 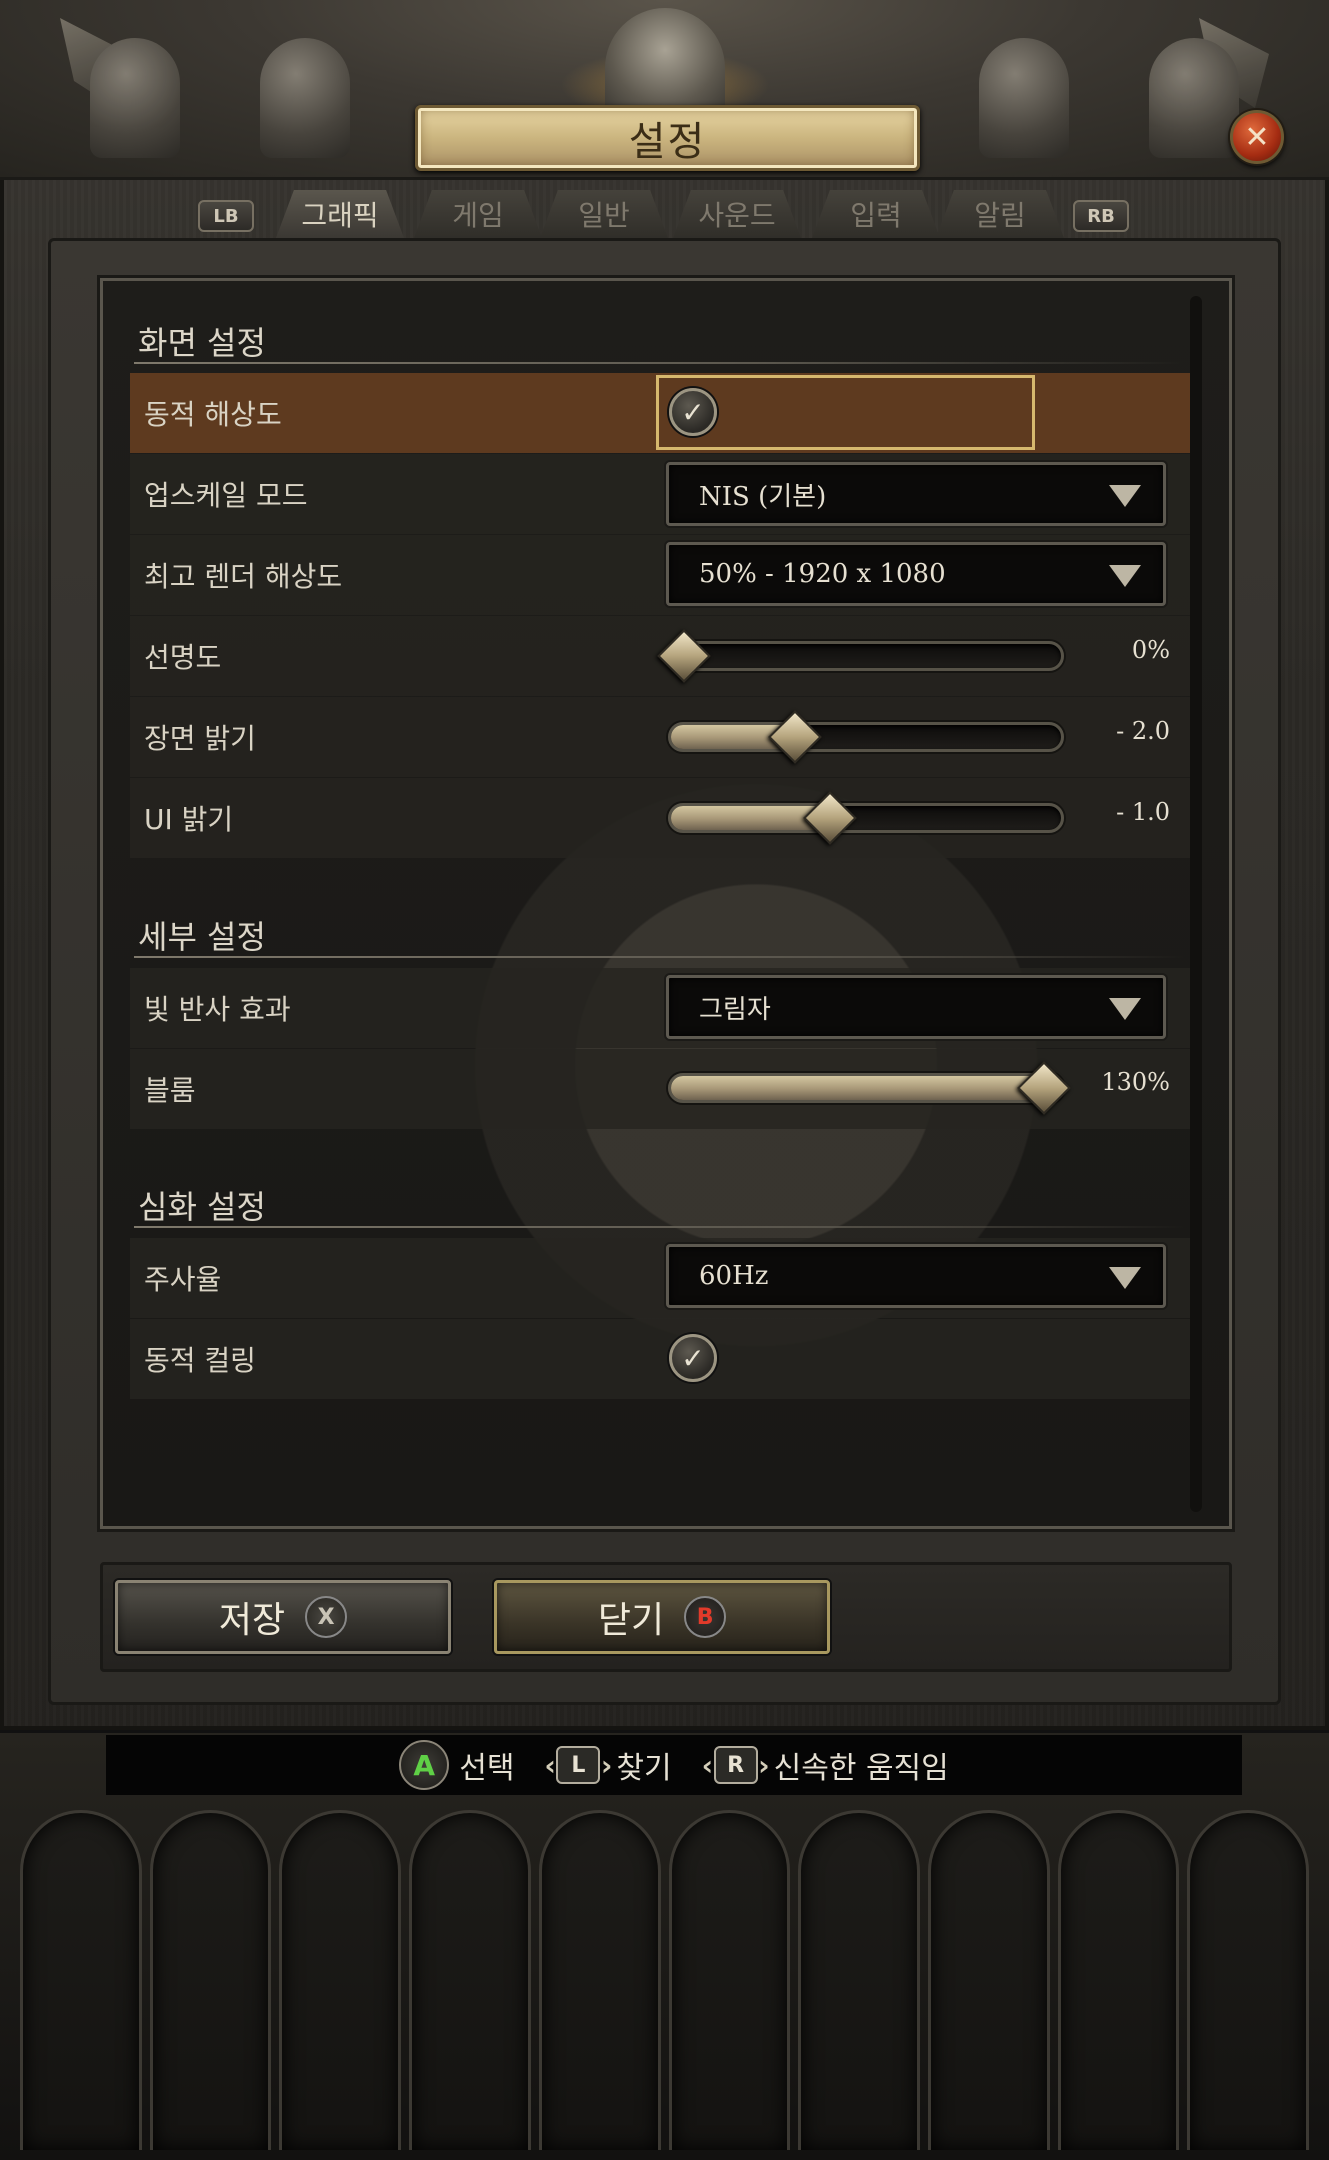 I want to click on setting-label: 최고 렌더 해상도, so click(x=243, y=576).